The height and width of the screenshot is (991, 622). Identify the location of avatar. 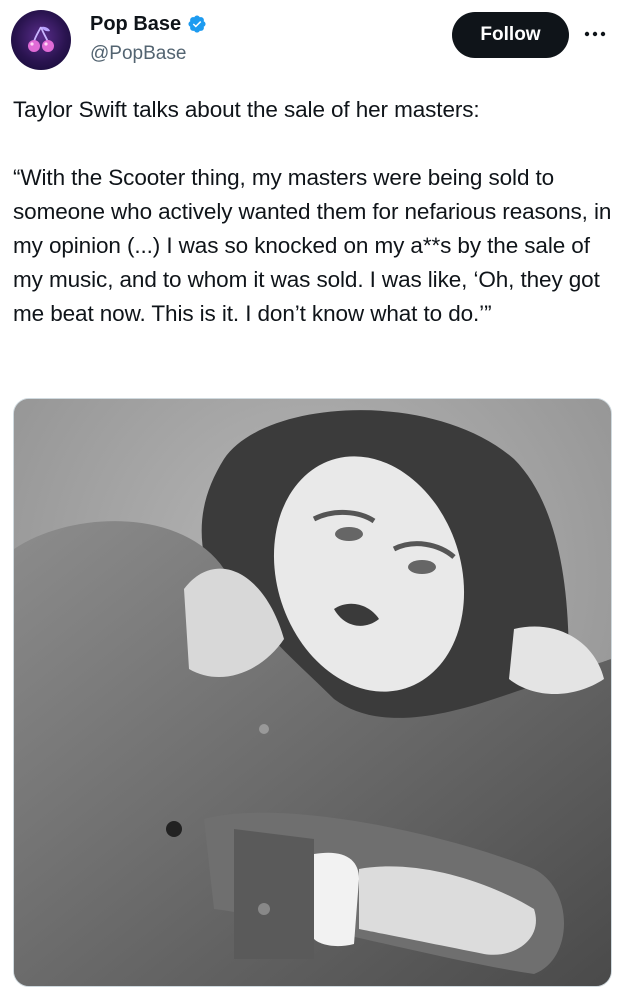
(41, 40).